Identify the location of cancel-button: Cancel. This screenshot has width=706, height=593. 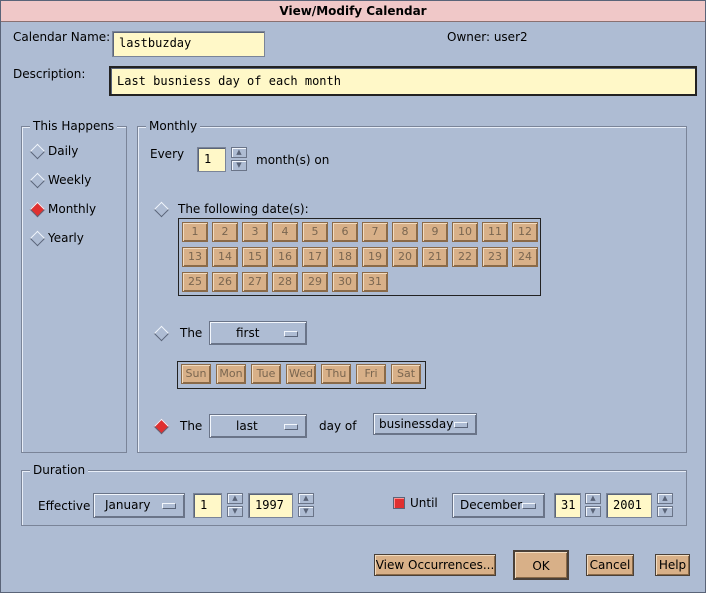
(610, 565).